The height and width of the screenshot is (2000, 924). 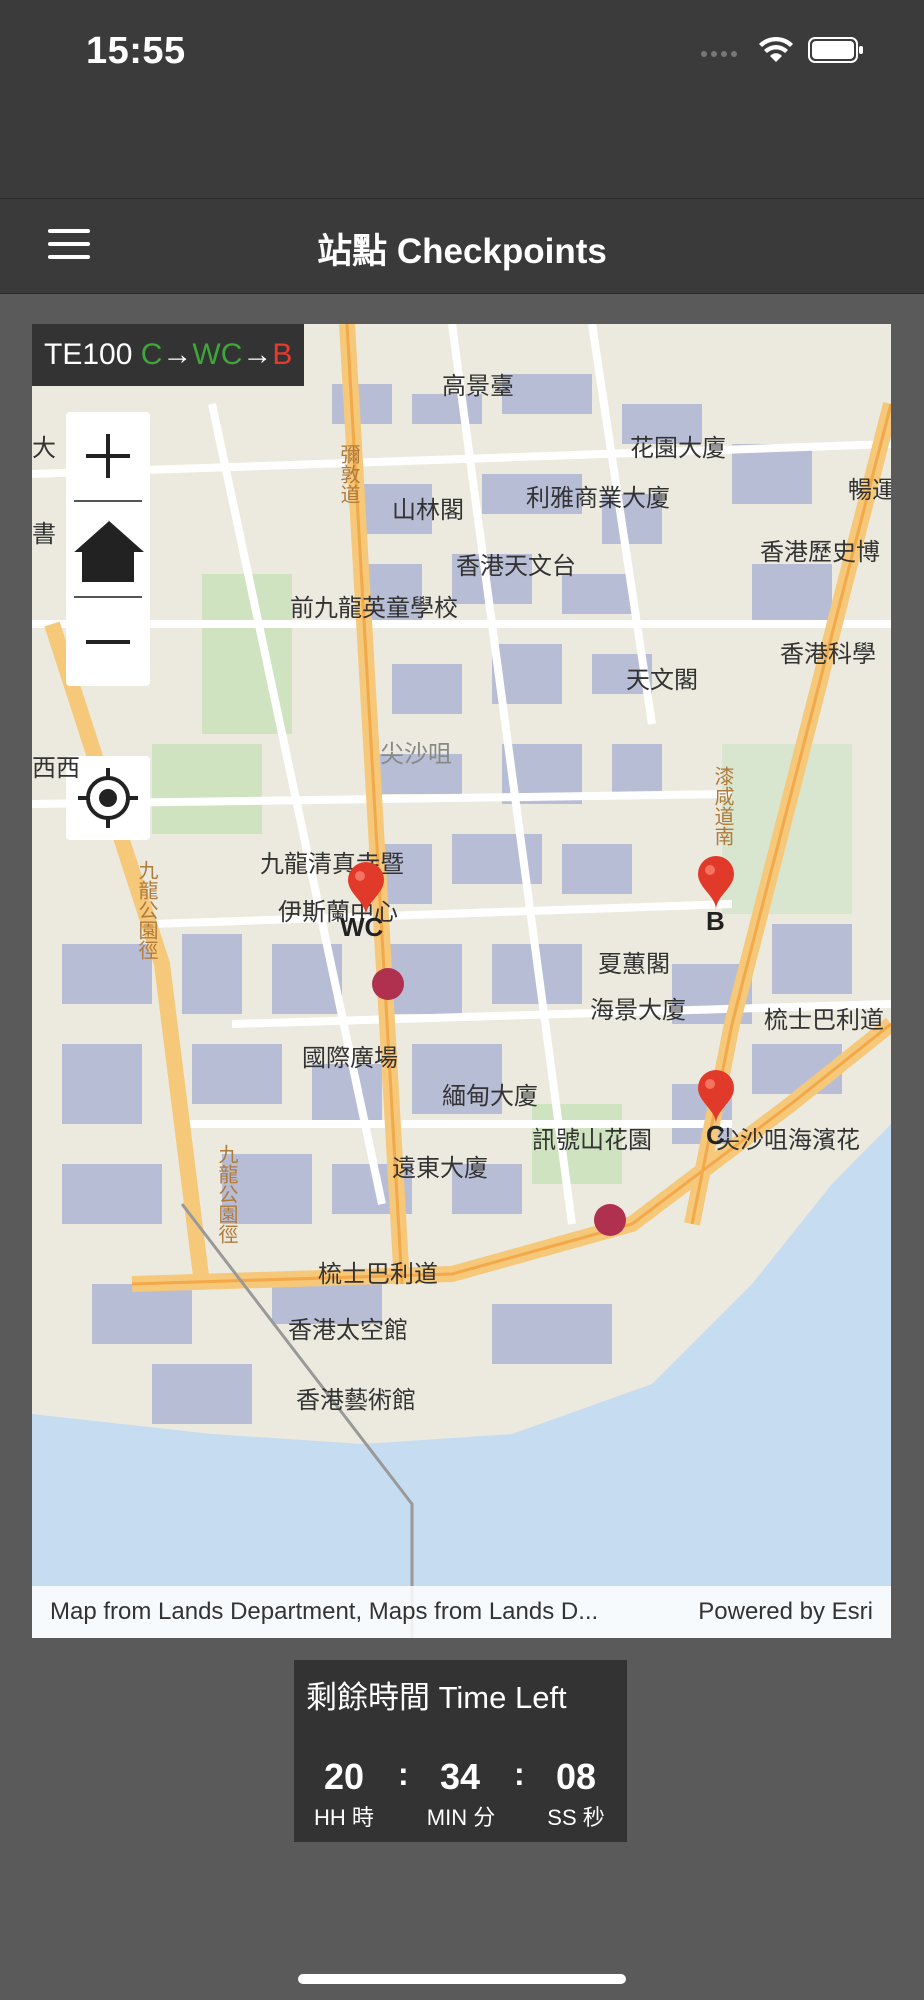 I want to click on checkpoint-pin-wc, so click(x=366, y=890).